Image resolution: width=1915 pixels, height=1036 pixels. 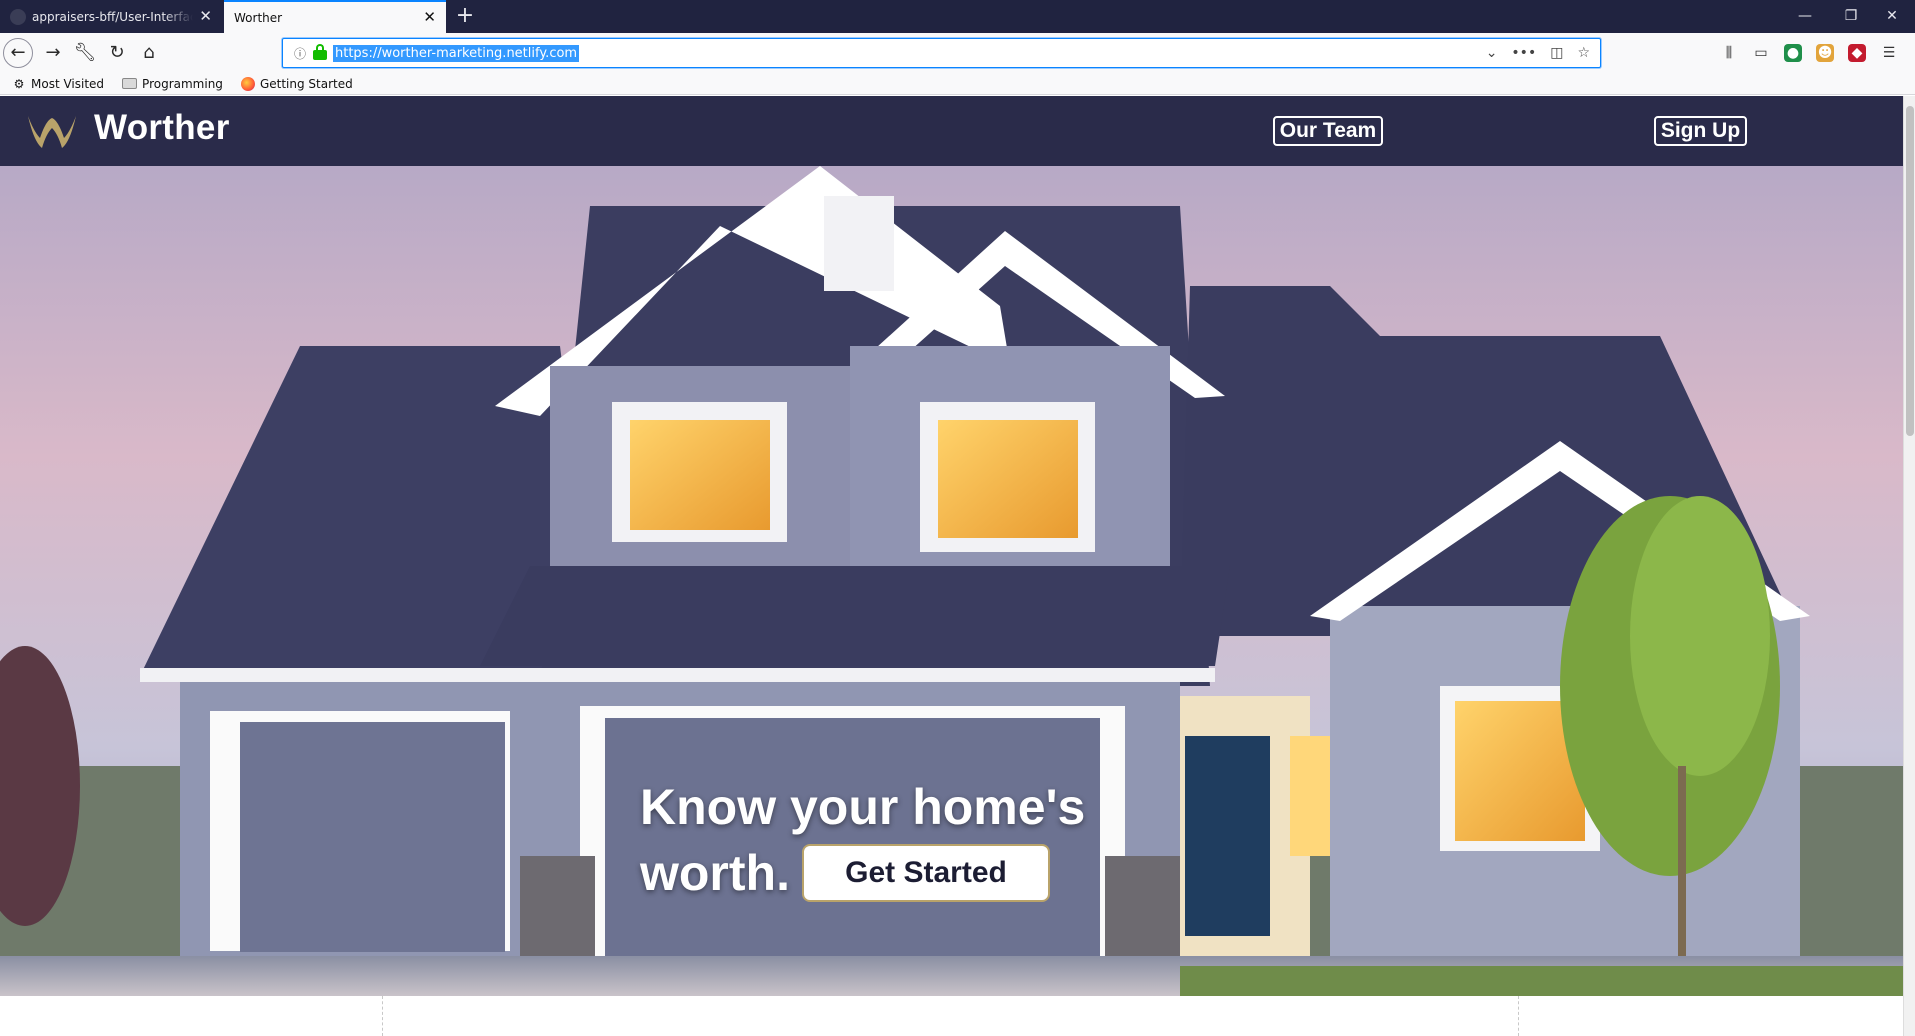 I want to click on tab-worther: Worther ✕, so click(x=335, y=16).